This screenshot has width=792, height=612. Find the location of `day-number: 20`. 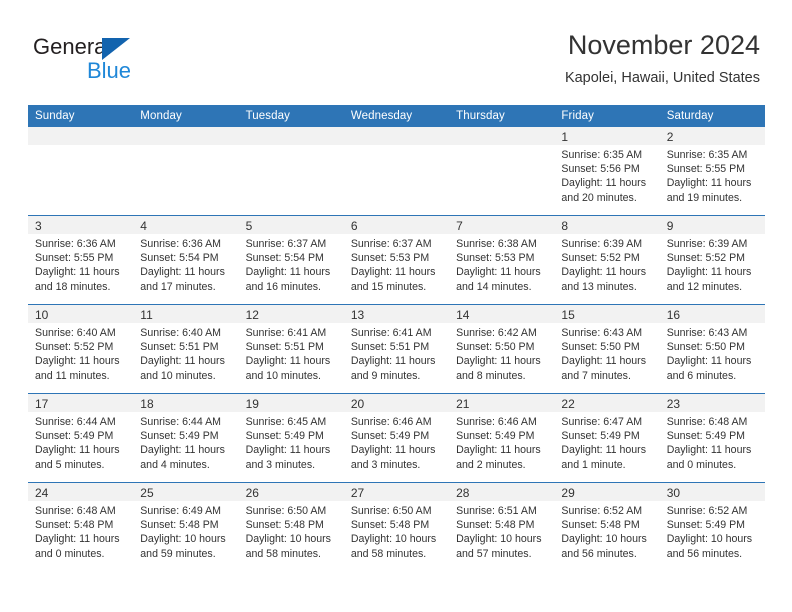

day-number: 20 is located at coordinates (357, 404).